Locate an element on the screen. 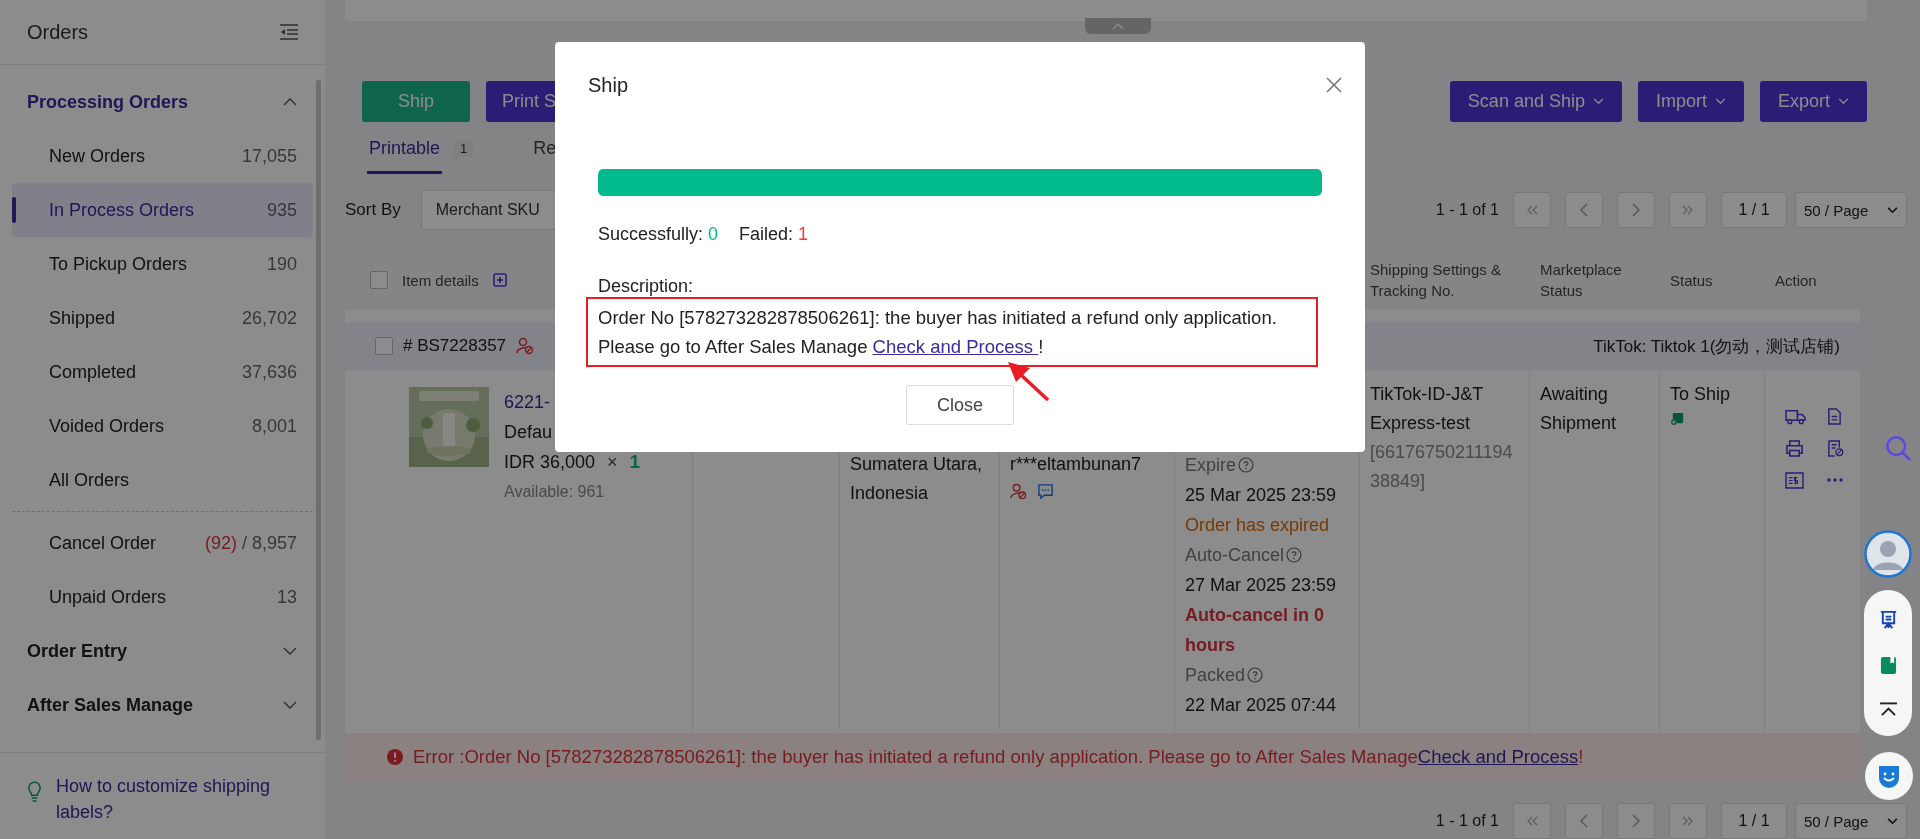 The image size is (1920, 839). menu-item-label: Completed is located at coordinates (93, 372).